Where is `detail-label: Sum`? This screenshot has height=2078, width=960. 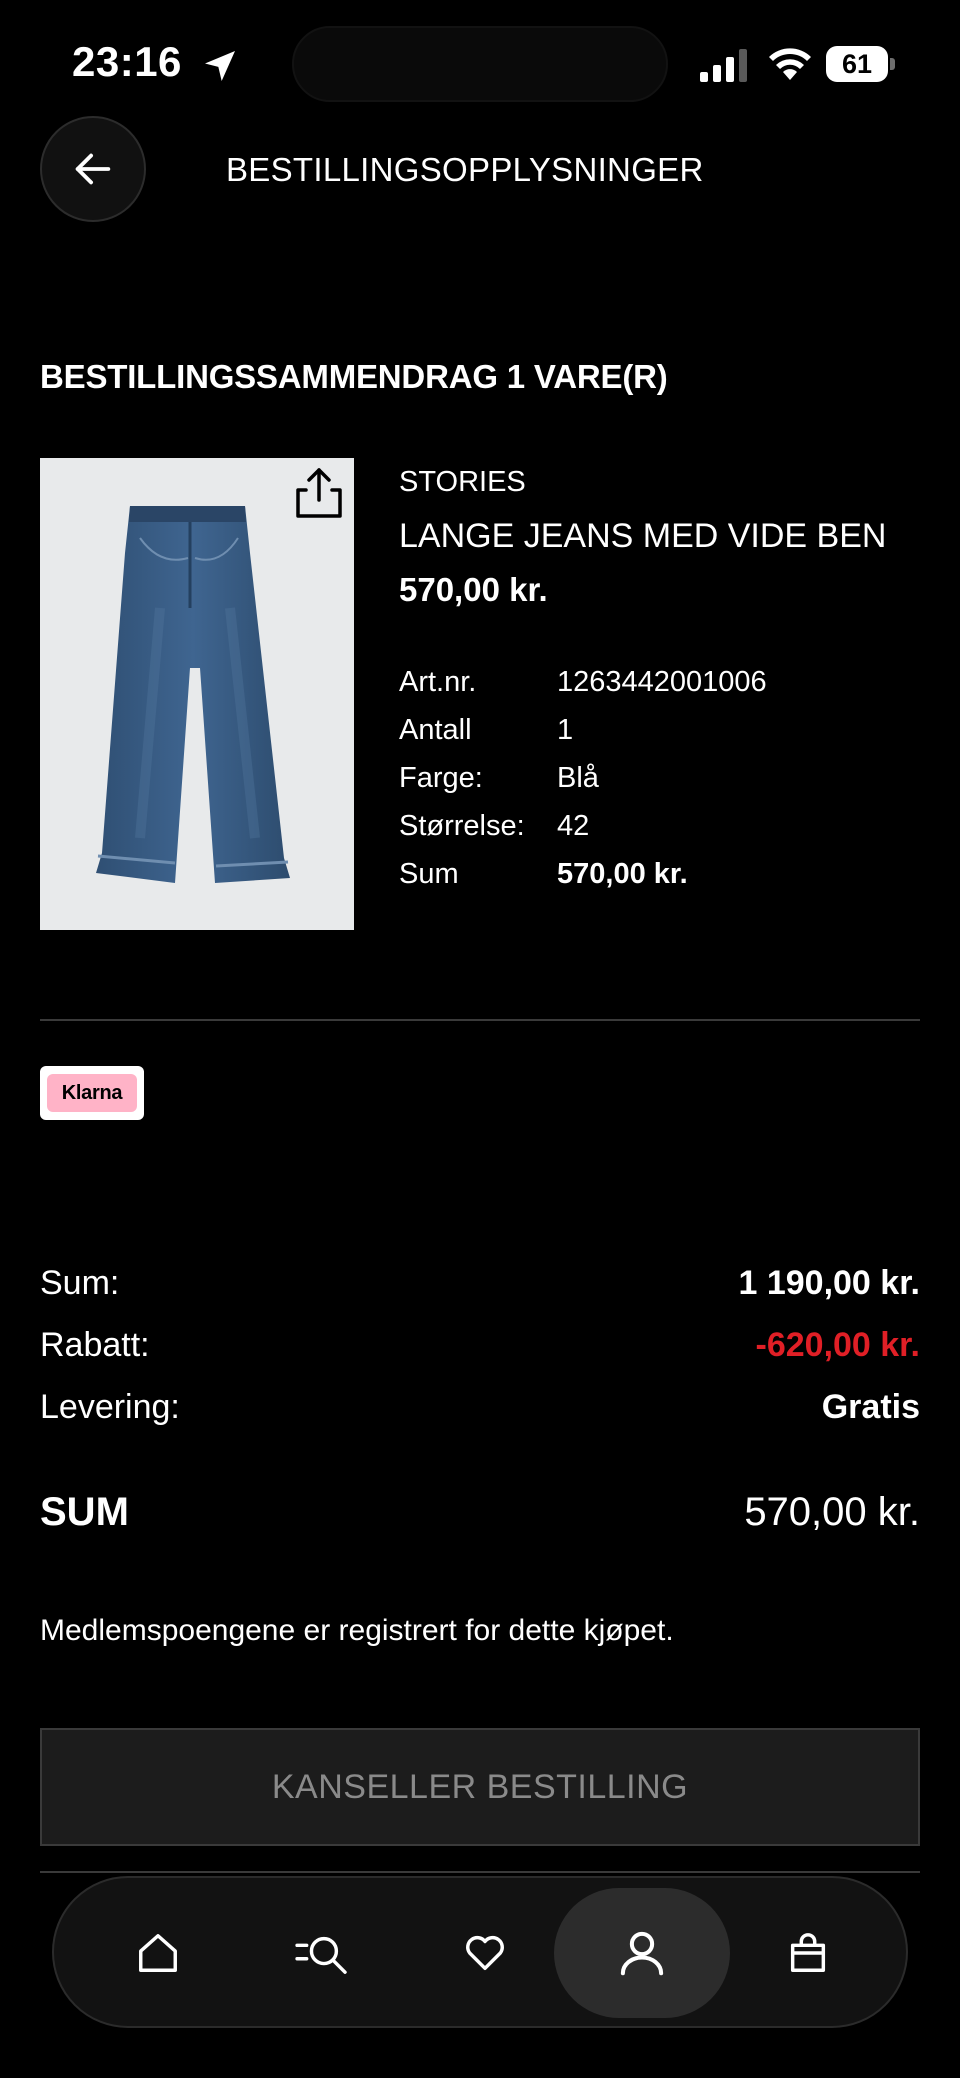 detail-label: Sum is located at coordinates (429, 873).